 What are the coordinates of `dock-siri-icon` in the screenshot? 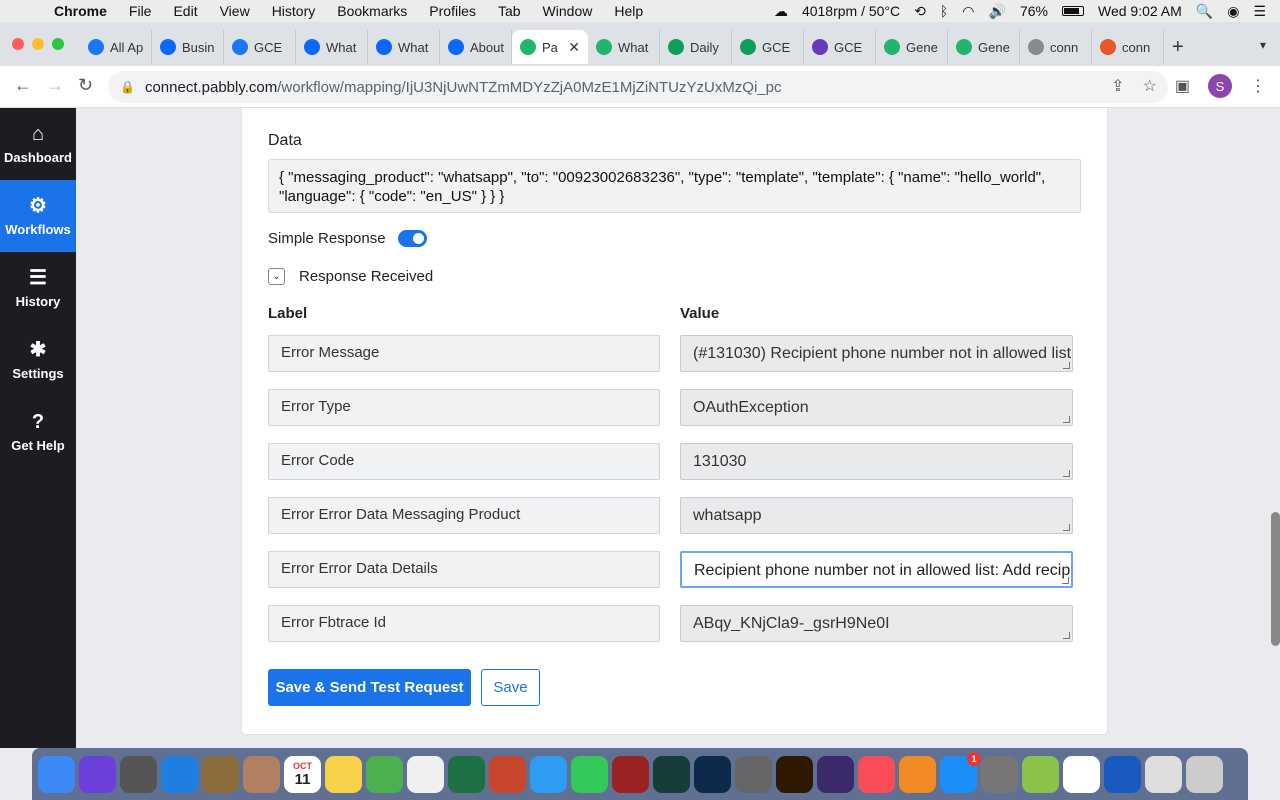 It's located at (97, 774).